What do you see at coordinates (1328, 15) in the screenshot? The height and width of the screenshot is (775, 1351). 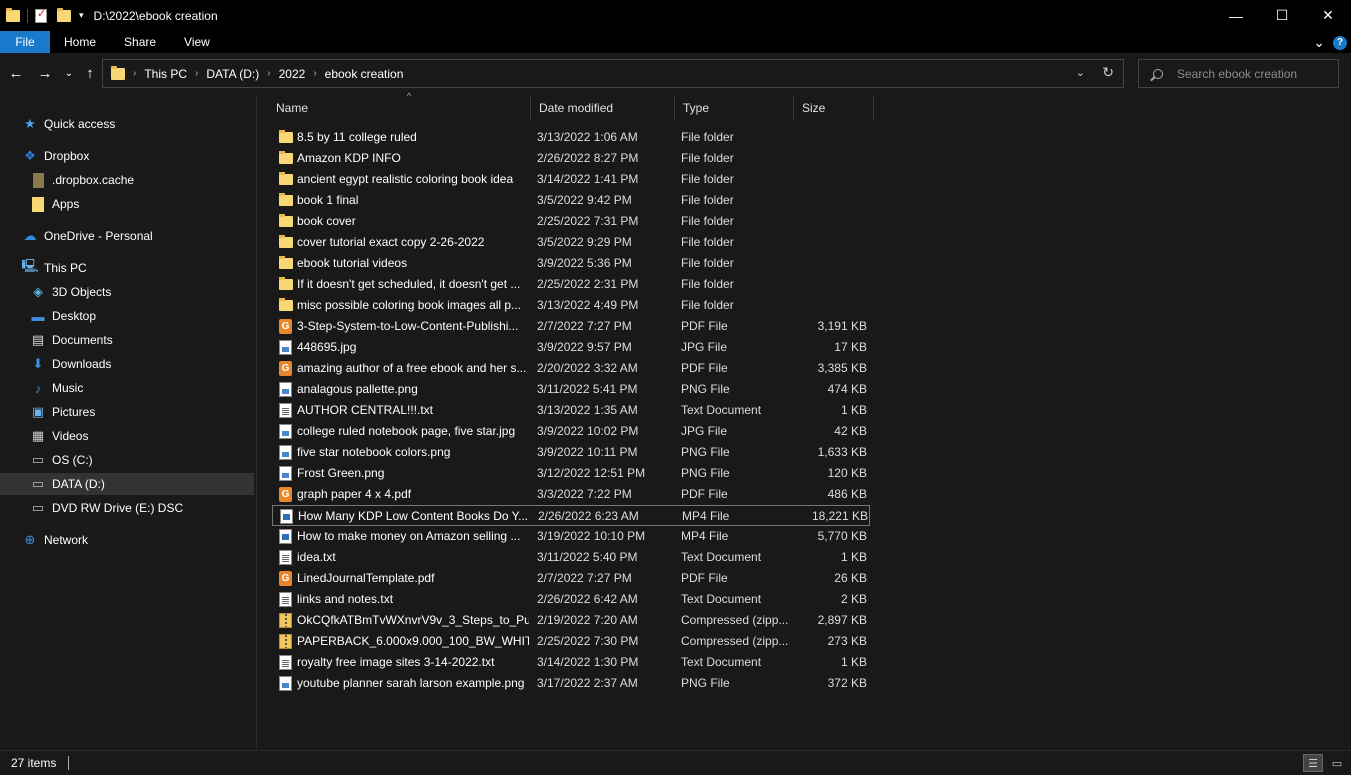 I see `close-button: ✕` at bounding box center [1328, 15].